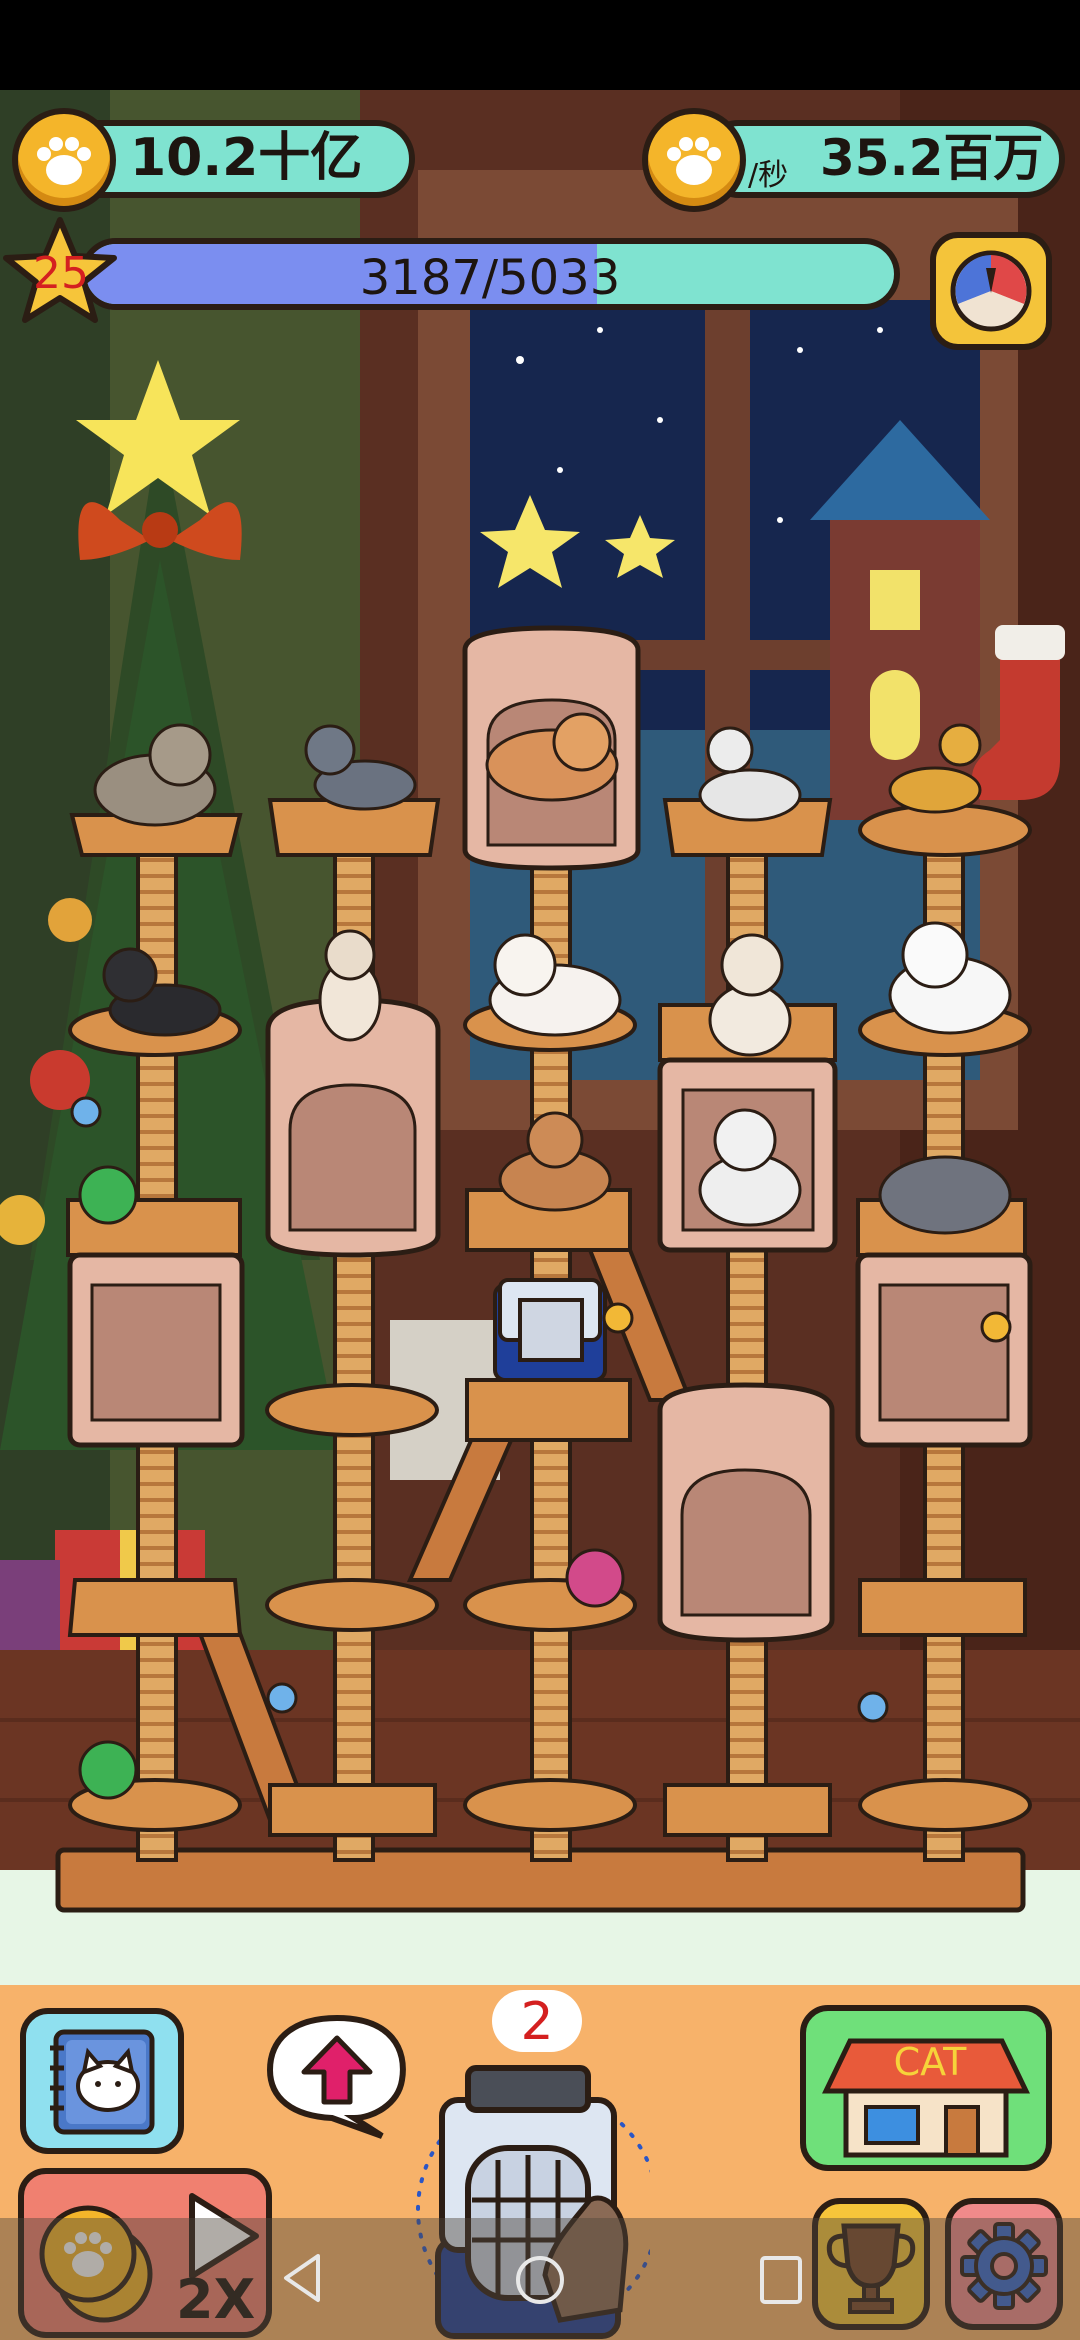 The width and height of the screenshot is (1080, 2340). I want to click on nav-back-icon, so click(303, 2278).